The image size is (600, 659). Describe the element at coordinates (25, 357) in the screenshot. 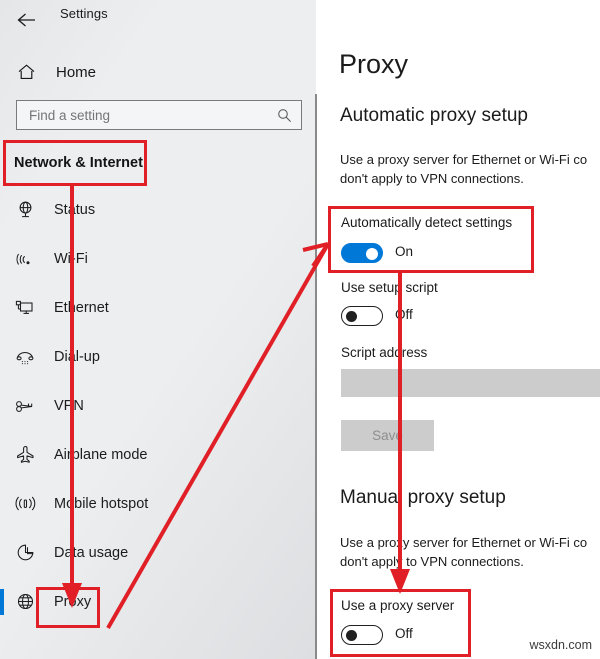

I see `dialup-phone-icon` at that location.